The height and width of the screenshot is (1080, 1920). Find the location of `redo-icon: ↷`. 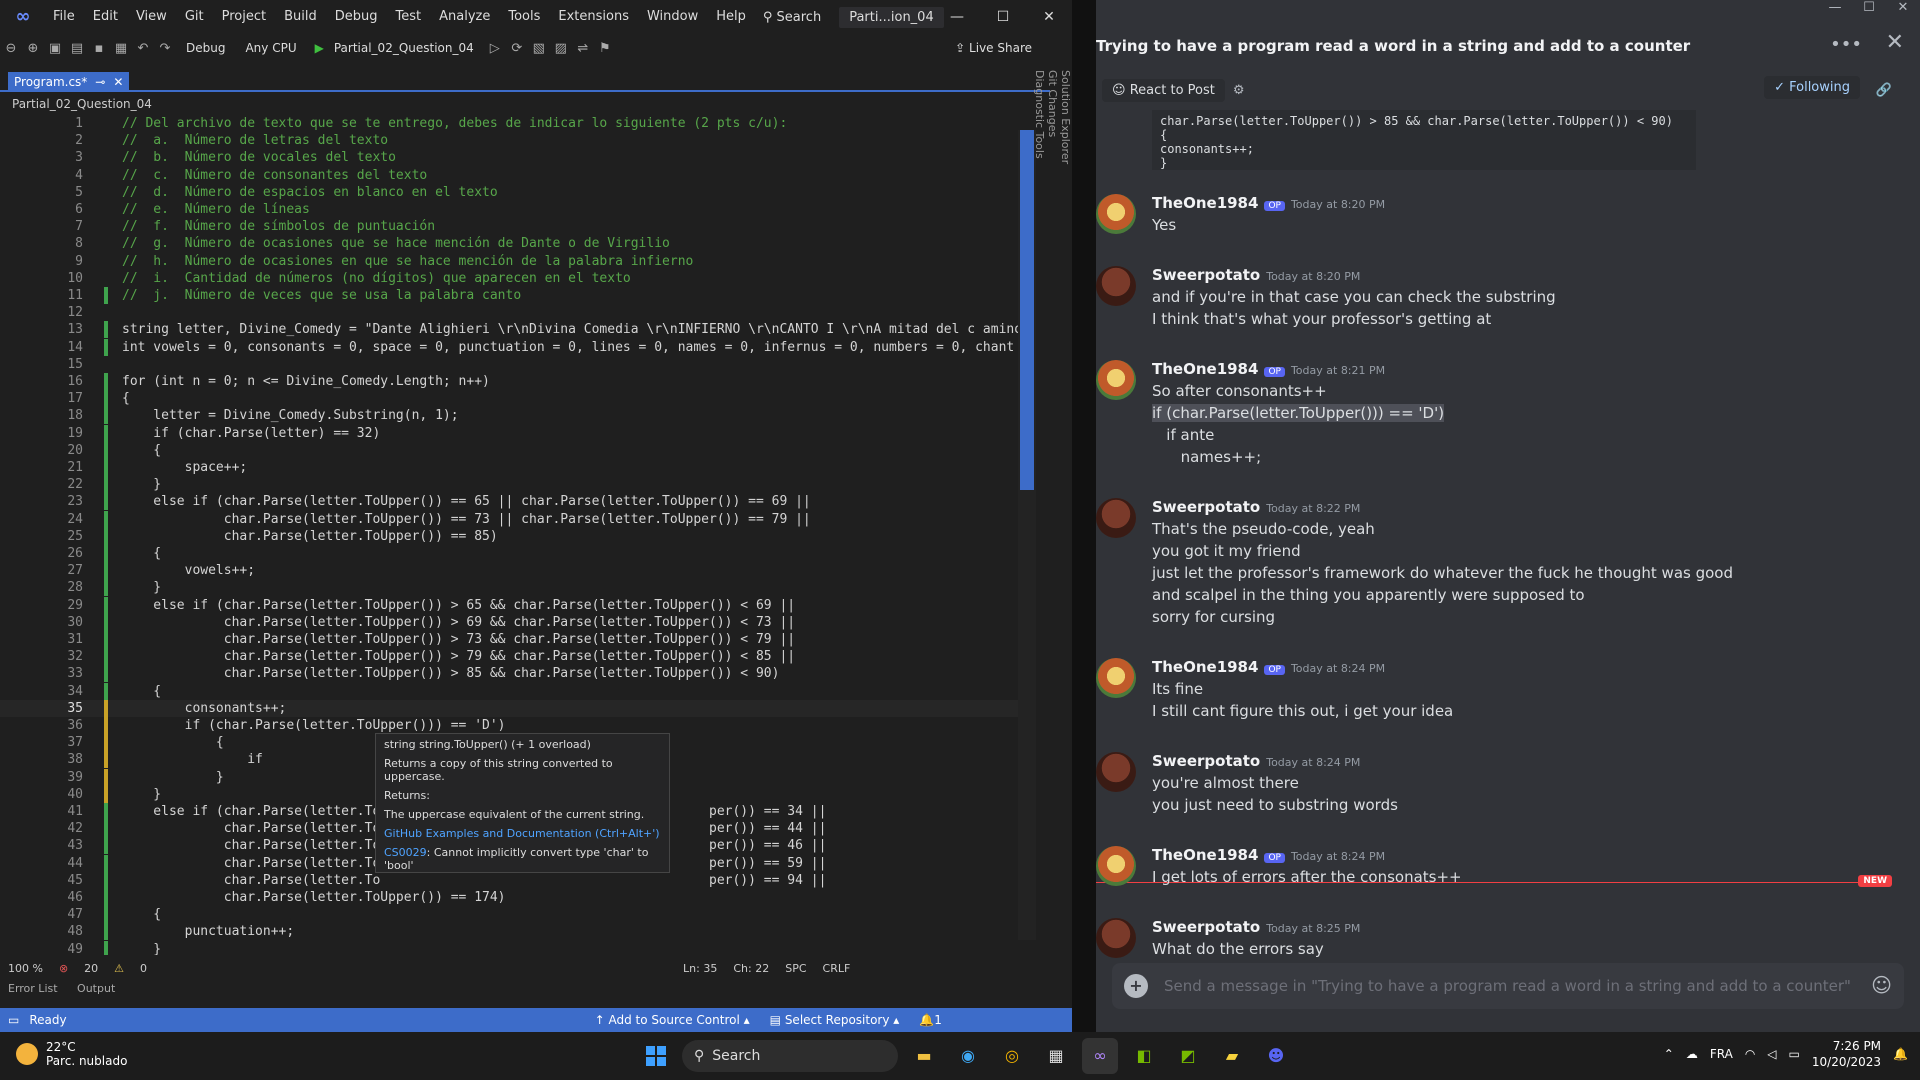

redo-icon: ↷ is located at coordinates (165, 48).